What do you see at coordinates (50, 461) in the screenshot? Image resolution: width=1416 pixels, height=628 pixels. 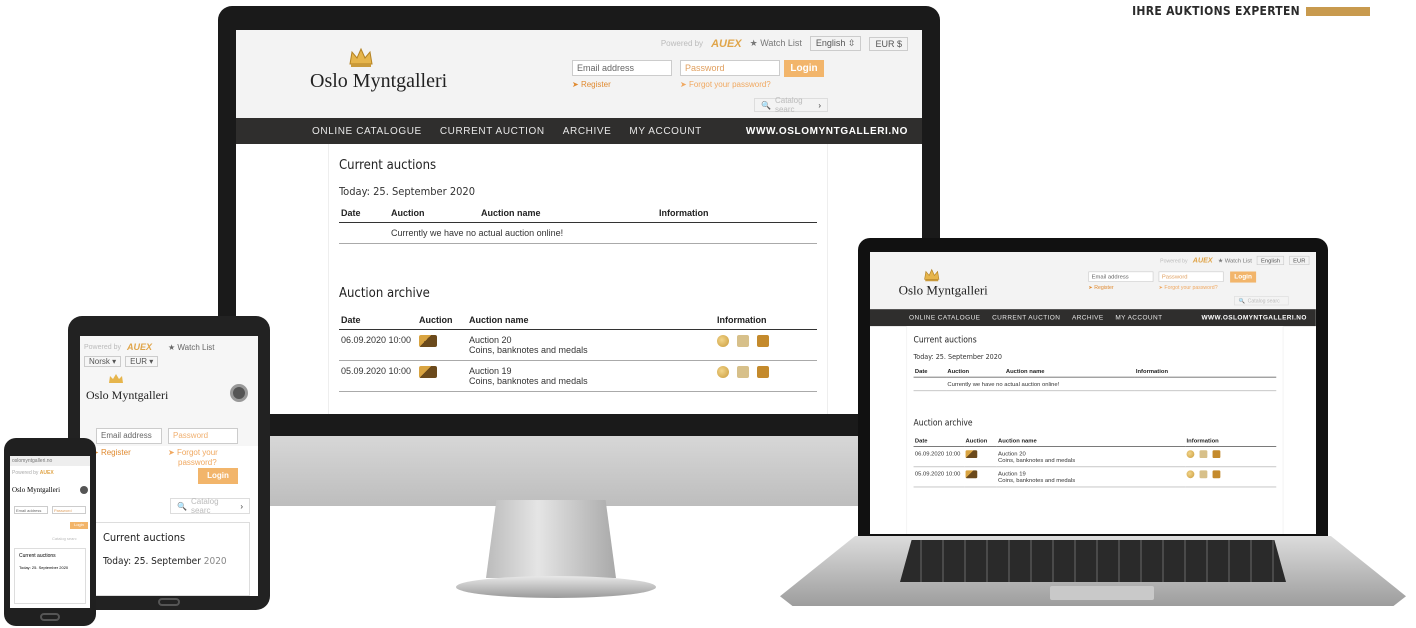 I see `phone-url-bar: oslomyntgalleri.no` at bounding box center [50, 461].